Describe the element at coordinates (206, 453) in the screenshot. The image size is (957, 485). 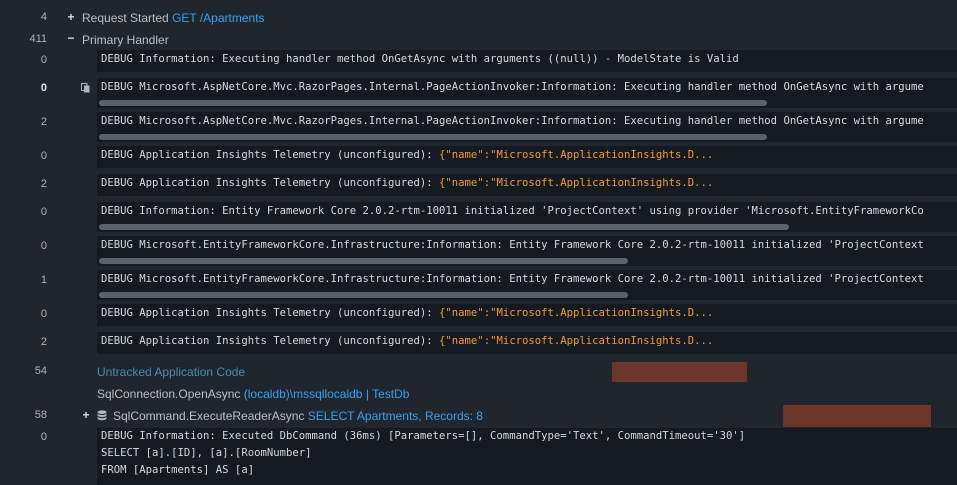
I see `log-line: SELECT [a].[ID], [a].[RoomNumber]` at that location.